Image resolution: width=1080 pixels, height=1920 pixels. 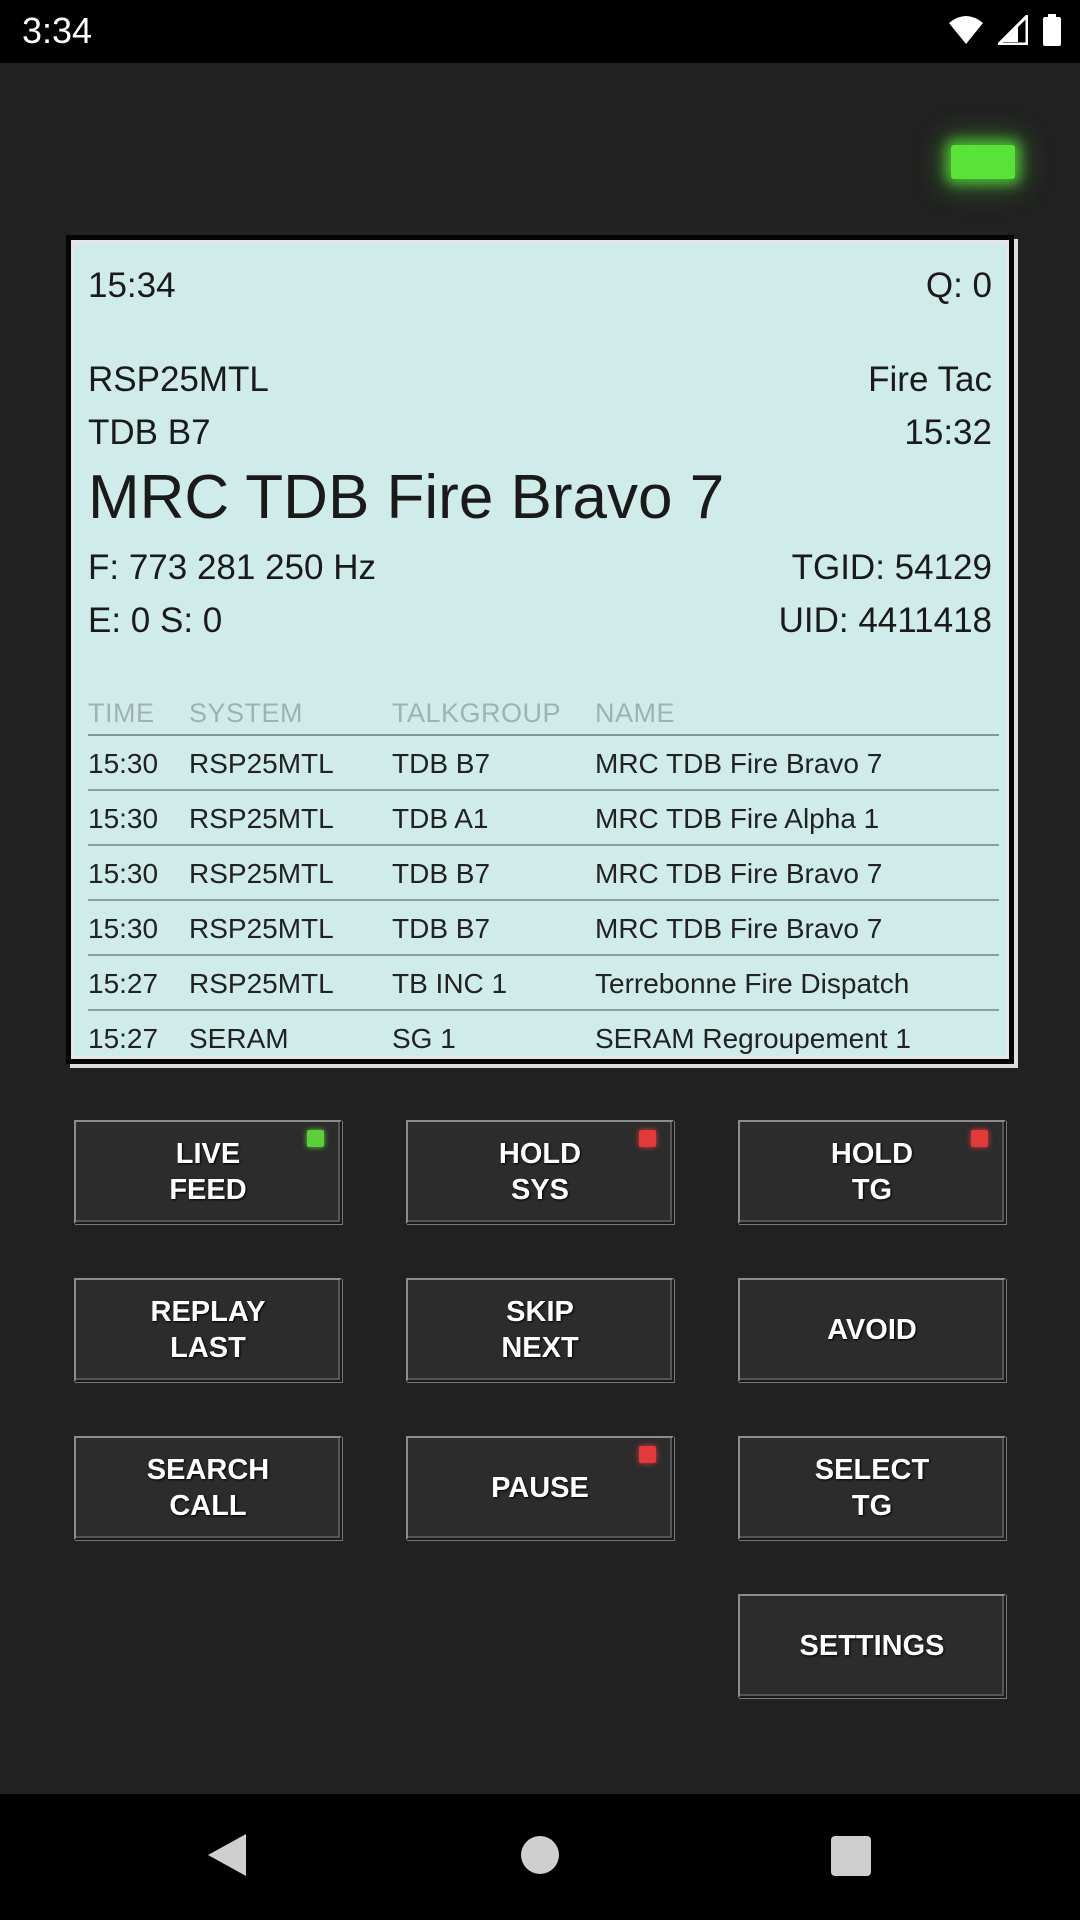 I want to click on talkgroup-alpha: TDB B7, so click(x=149, y=432).